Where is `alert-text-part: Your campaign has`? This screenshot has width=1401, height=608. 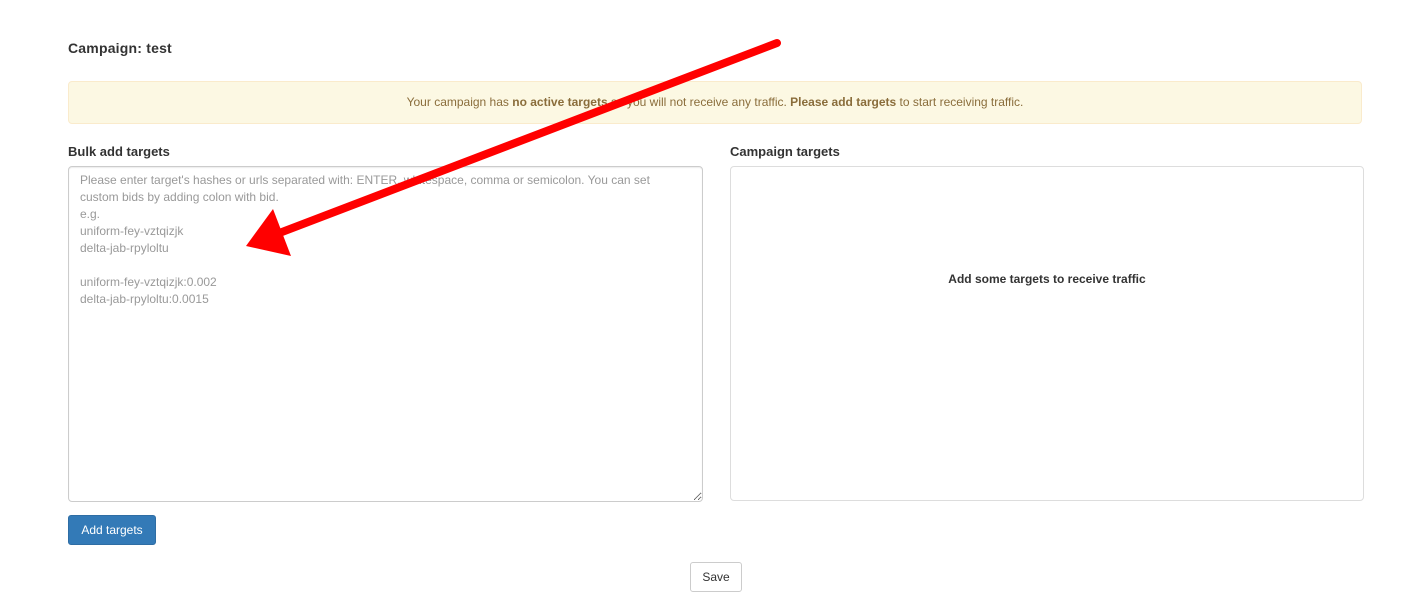
alert-text-part: Your campaign has is located at coordinates (459, 102).